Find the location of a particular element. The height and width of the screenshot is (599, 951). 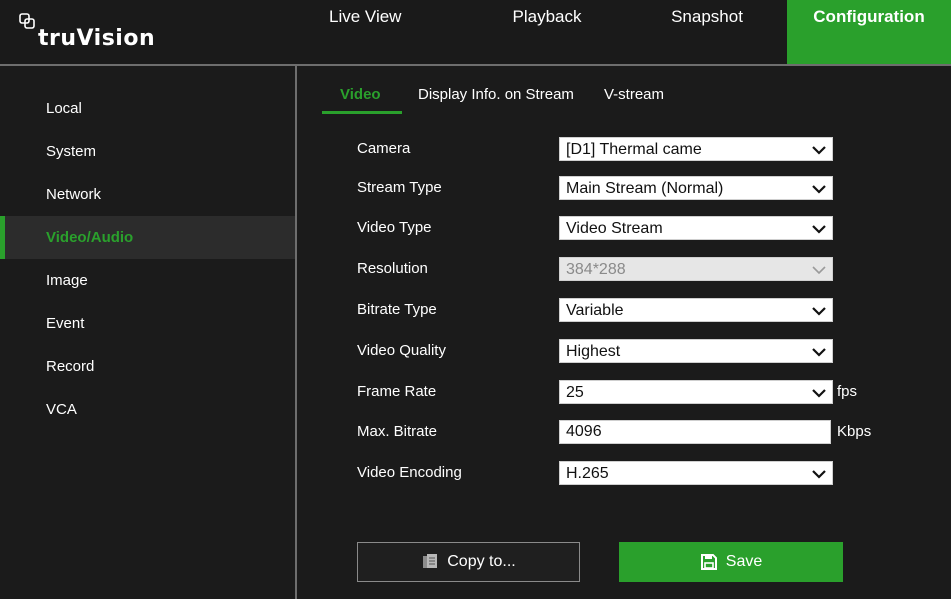

bitrate-type-value: Variable is located at coordinates (595, 310).